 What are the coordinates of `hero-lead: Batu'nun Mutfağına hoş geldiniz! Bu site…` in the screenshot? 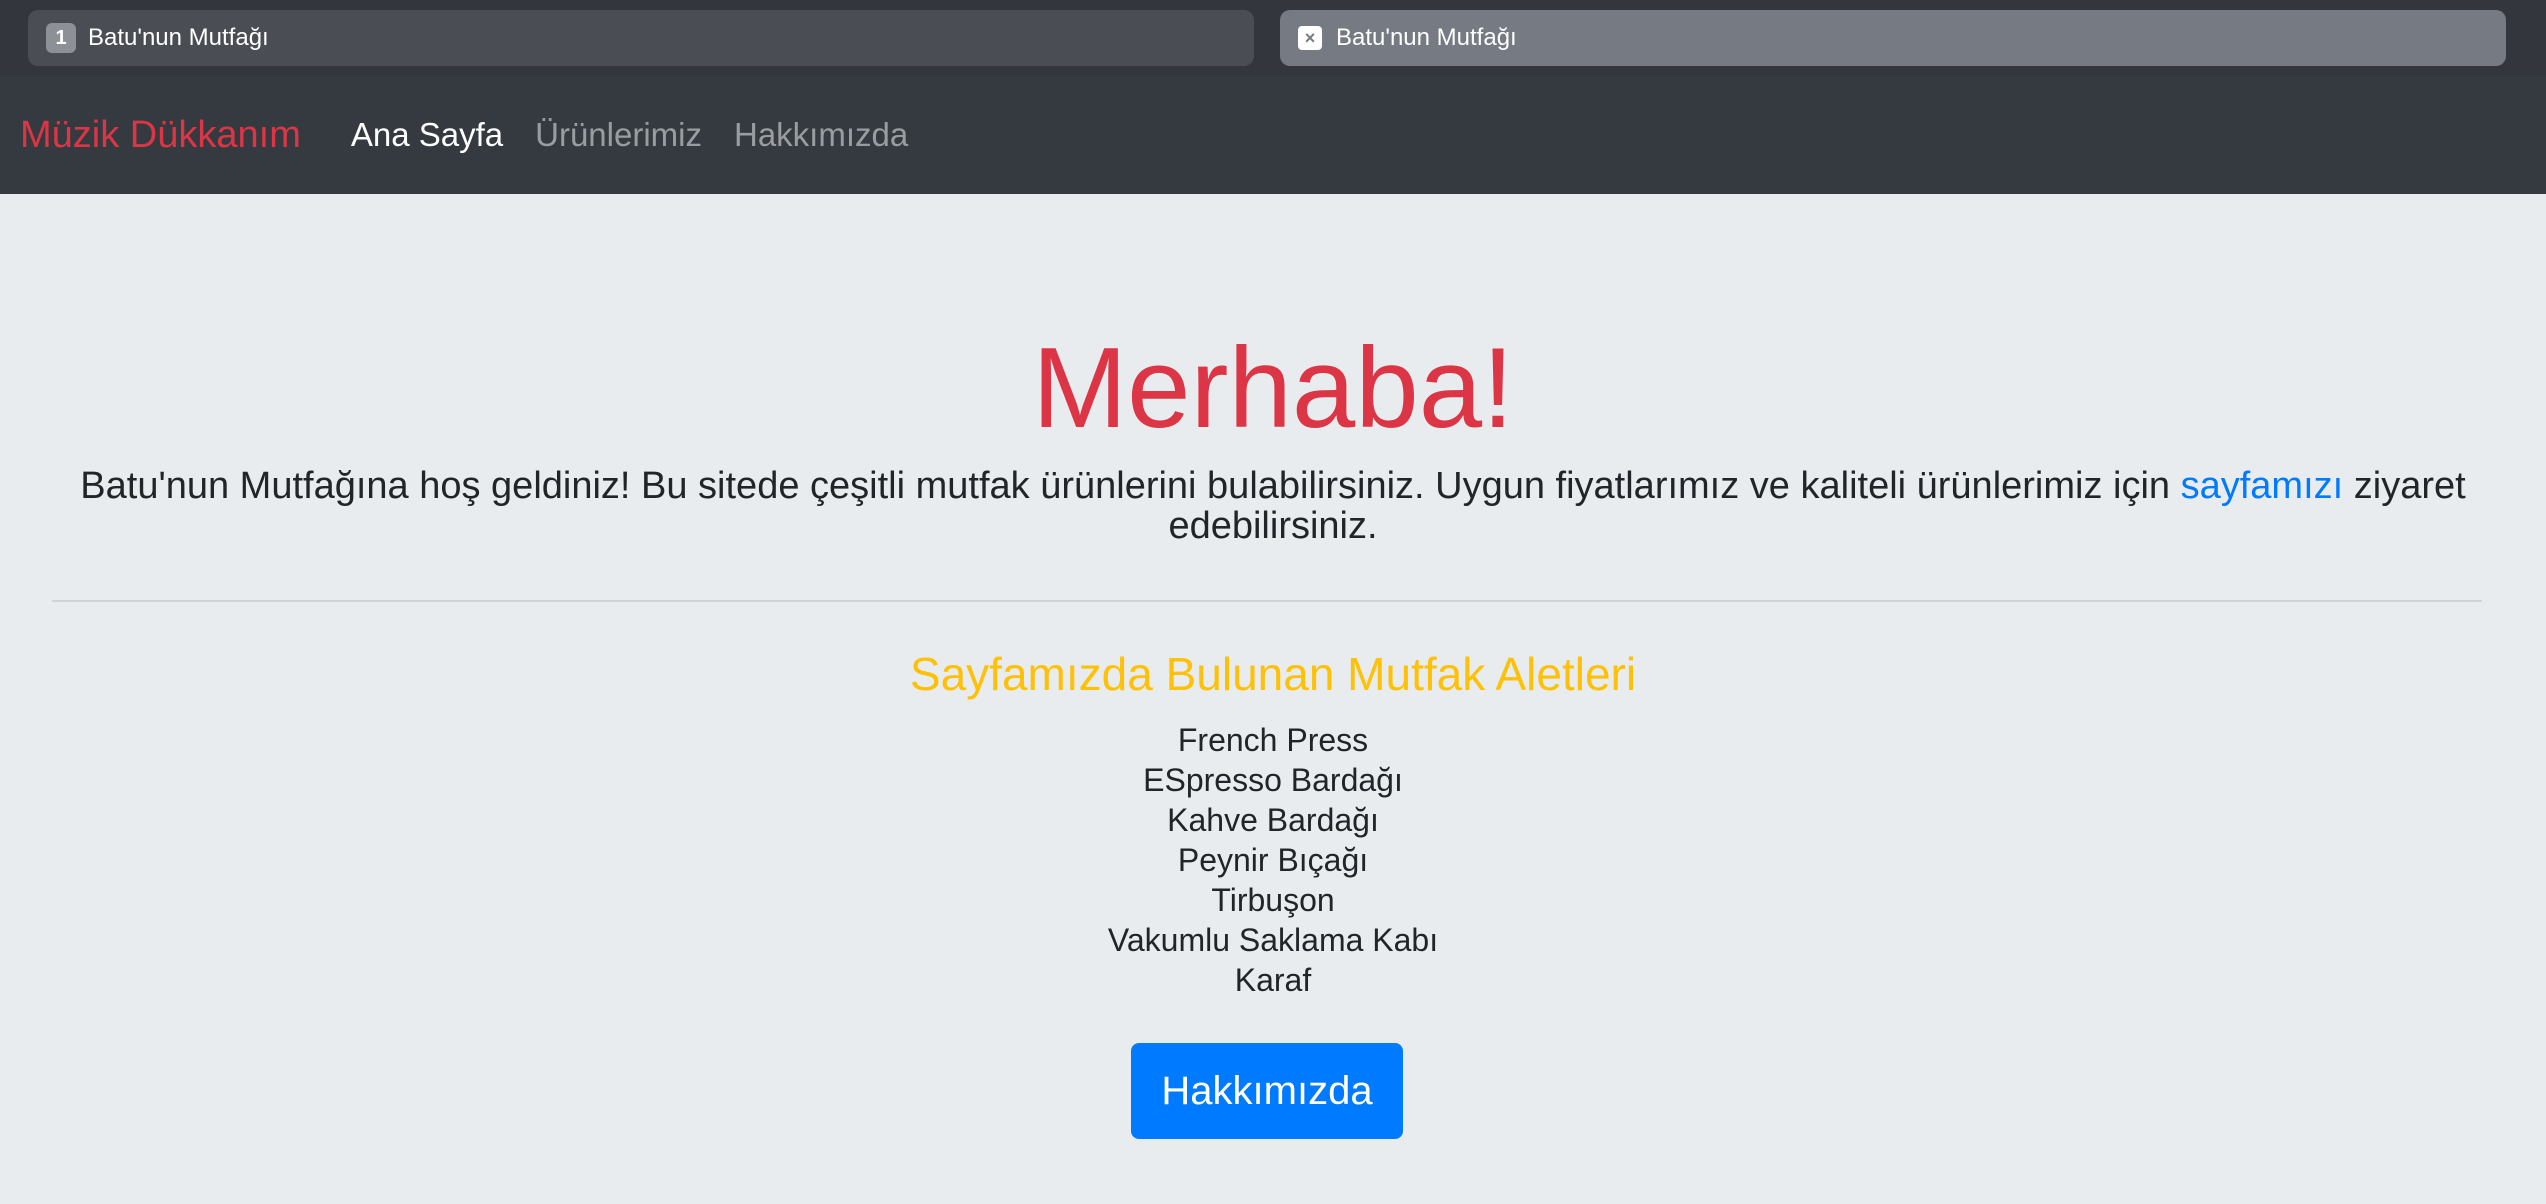 It's located at (1273, 506).